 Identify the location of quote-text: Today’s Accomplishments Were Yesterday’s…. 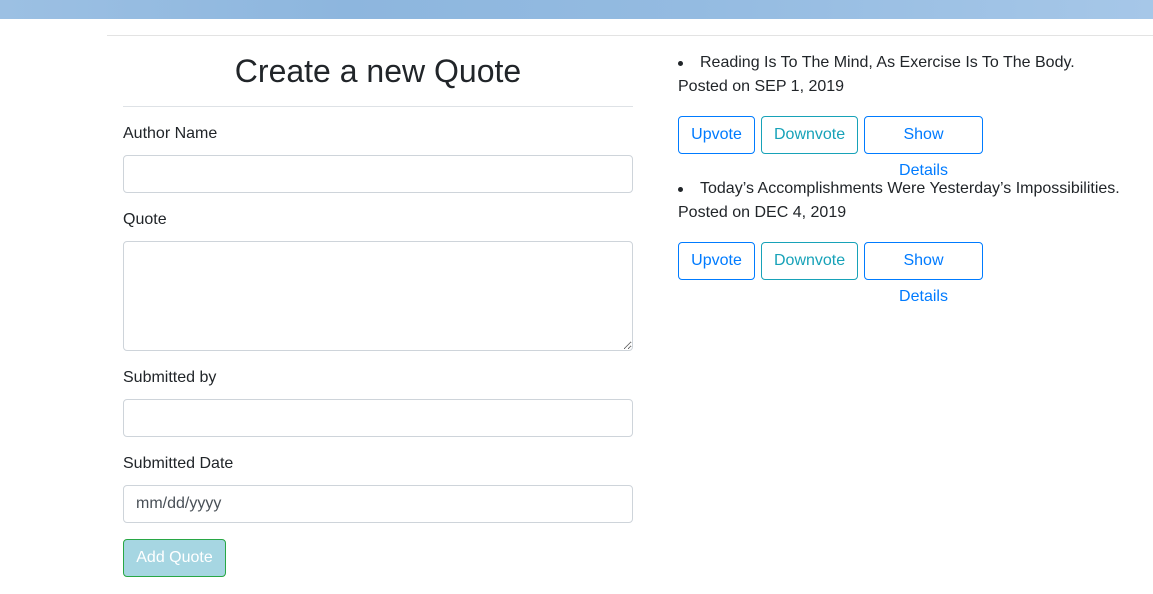
(910, 188).